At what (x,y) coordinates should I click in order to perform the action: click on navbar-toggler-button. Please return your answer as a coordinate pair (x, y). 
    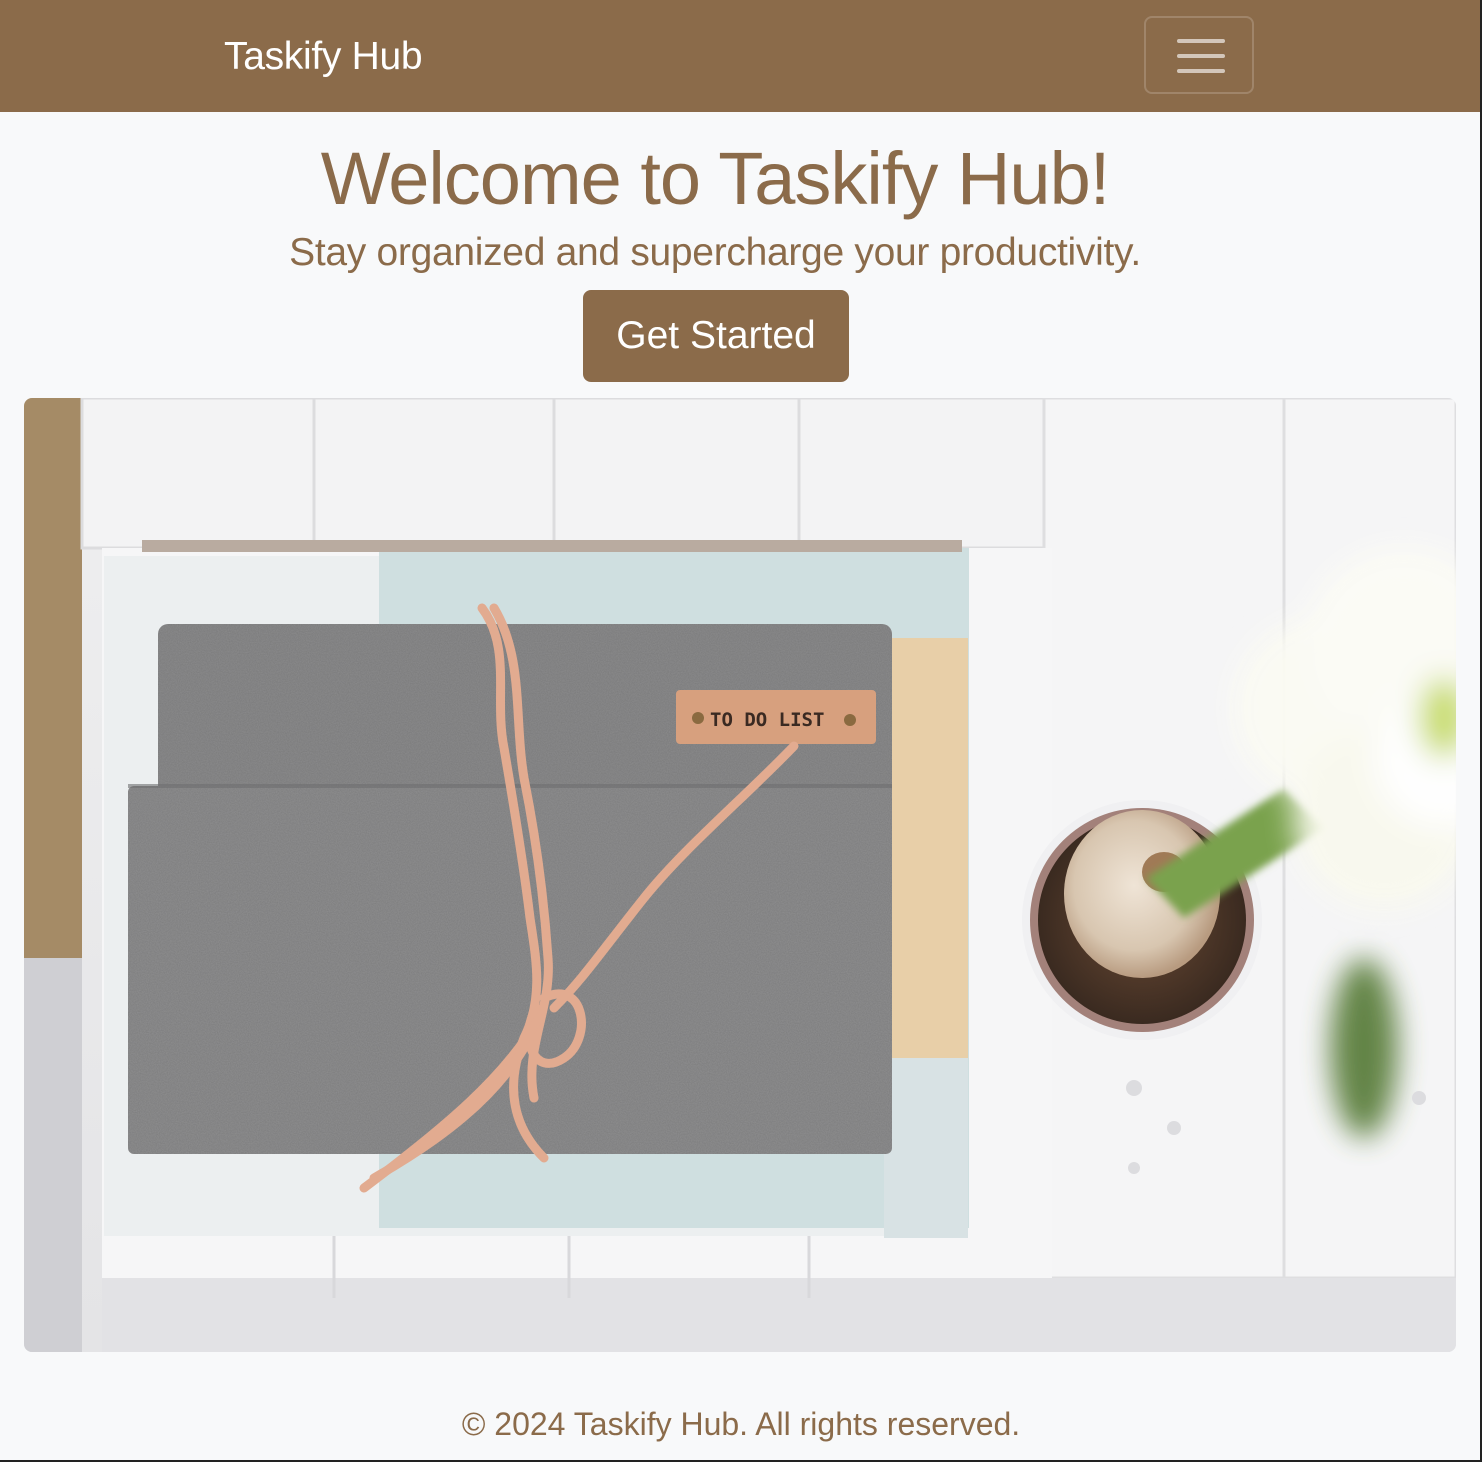
    Looking at the image, I should click on (1199, 55).